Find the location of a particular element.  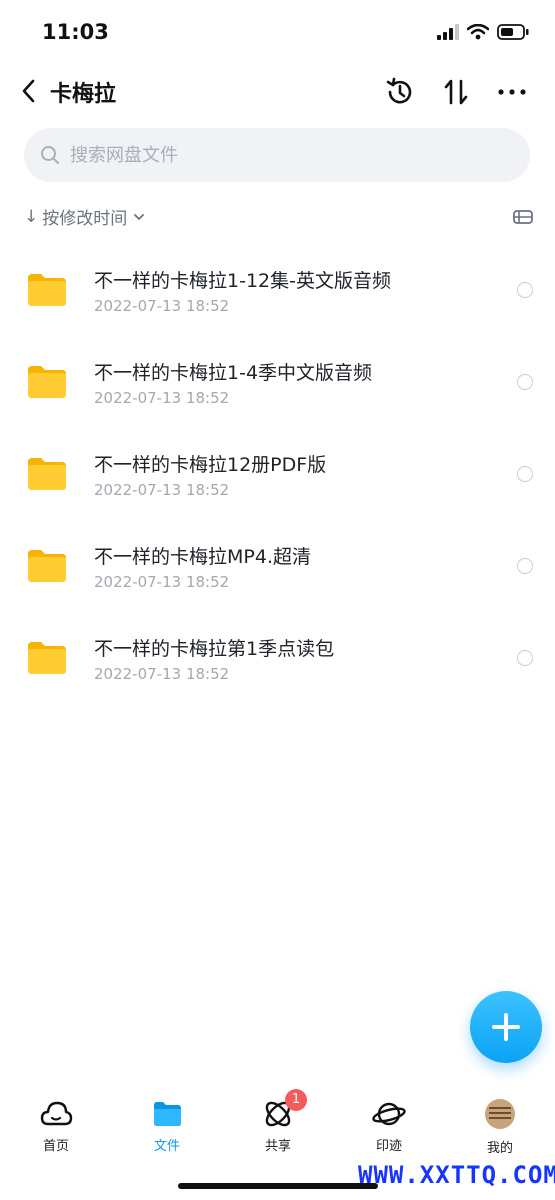

file-name: 不一样的卡梅拉1-12集-英文版音频 is located at coordinates (242, 281).